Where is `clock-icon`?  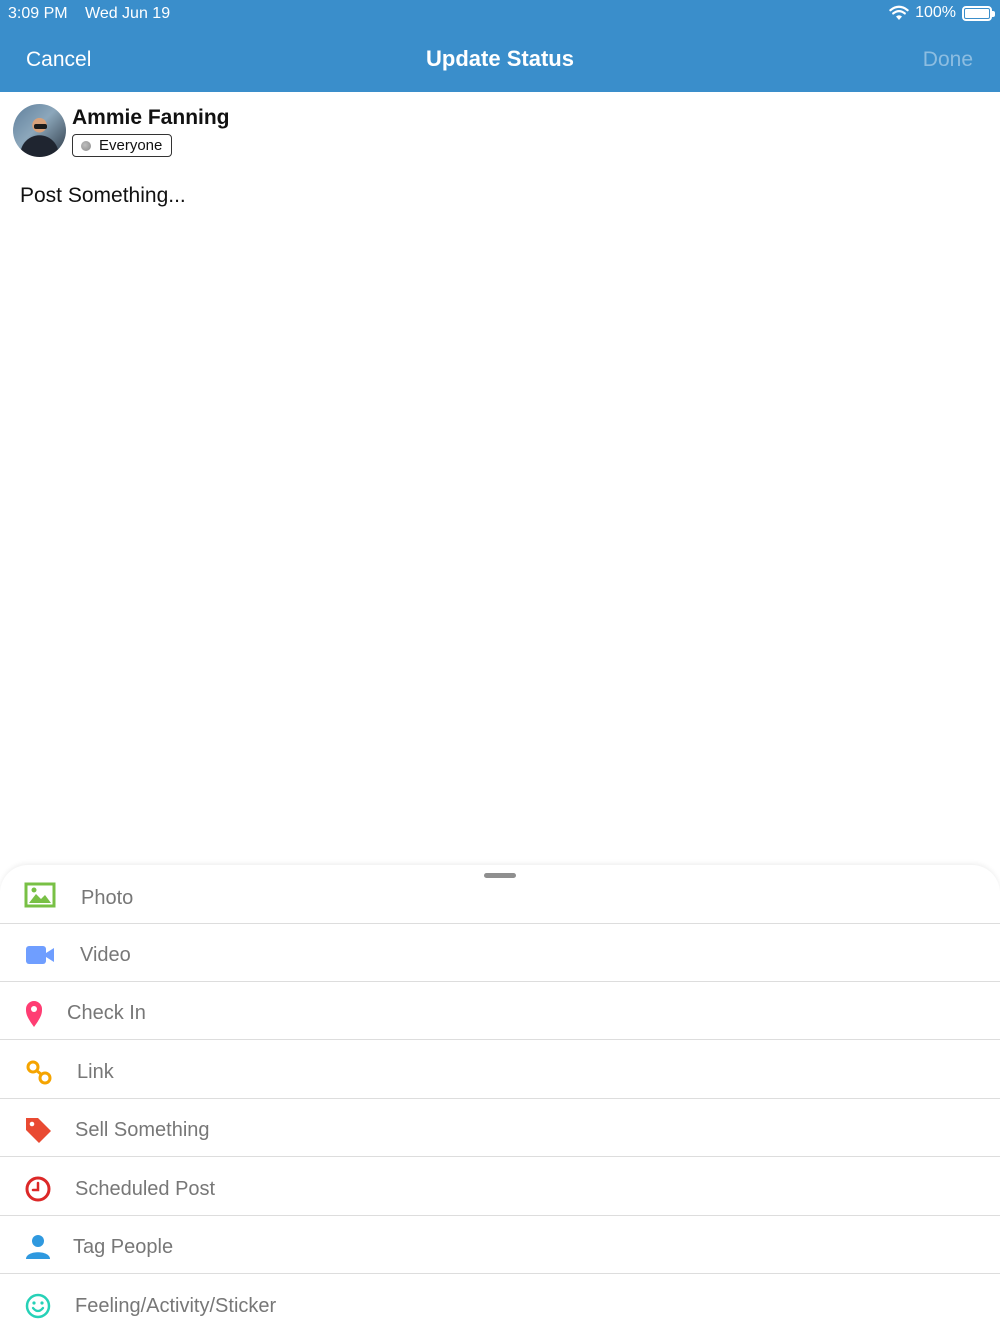
clock-icon is located at coordinates (38, 1189).